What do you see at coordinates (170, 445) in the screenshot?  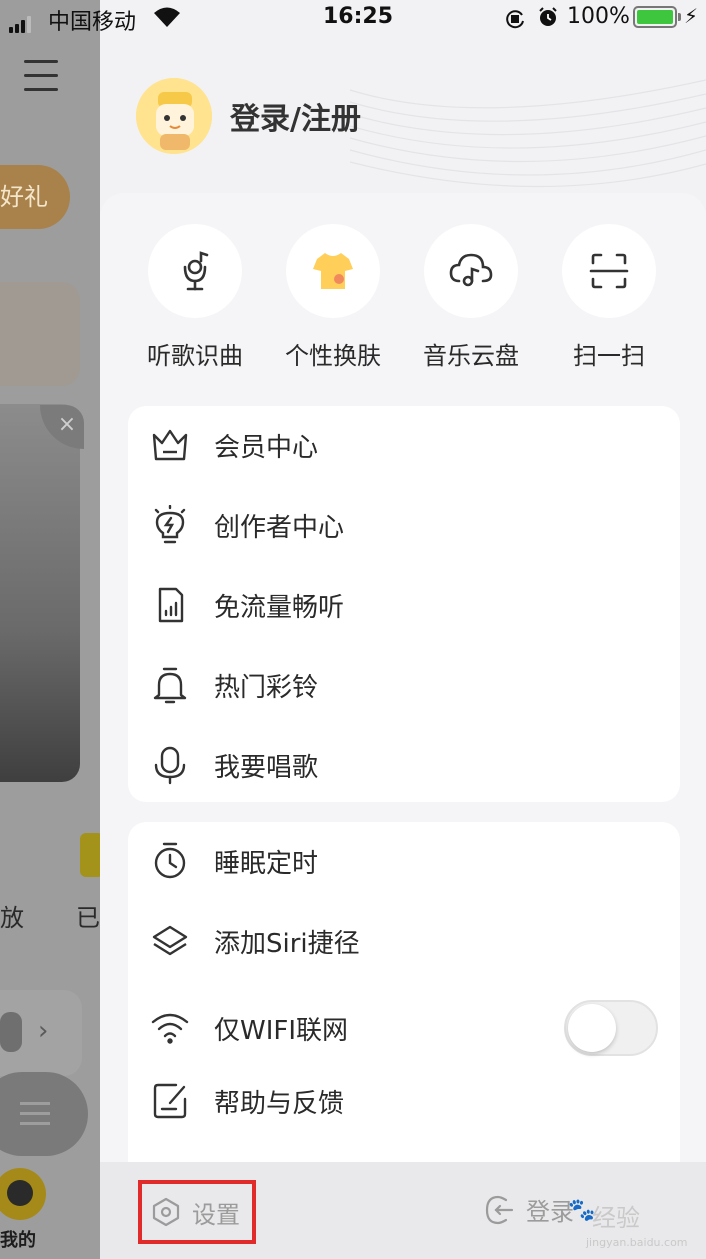 I see `crown-icon` at bounding box center [170, 445].